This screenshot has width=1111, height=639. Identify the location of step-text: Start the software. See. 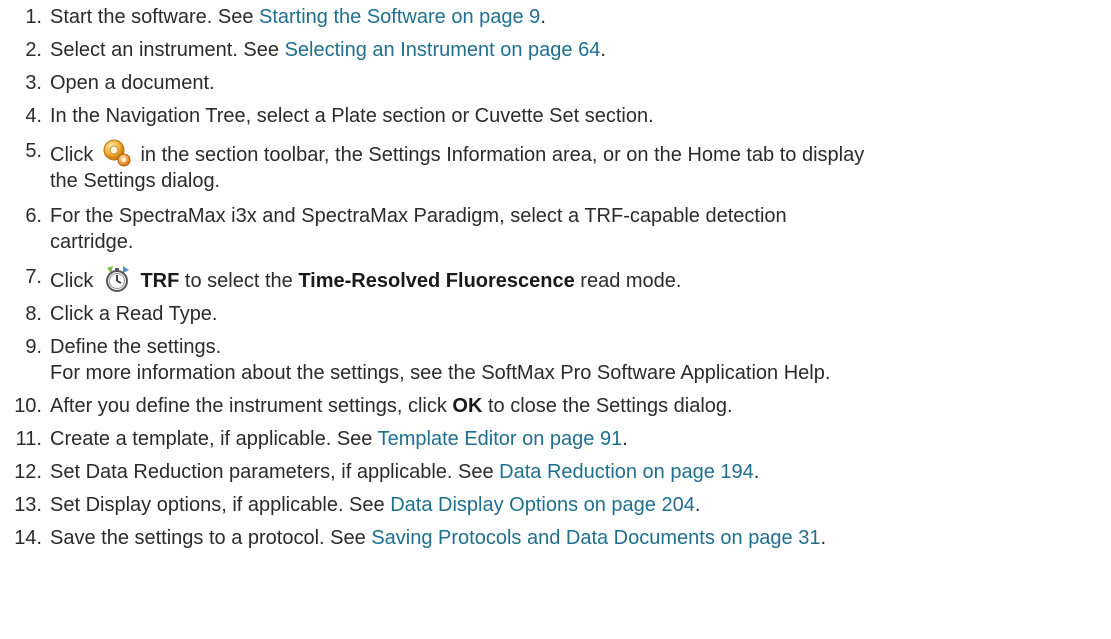
(154, 17).